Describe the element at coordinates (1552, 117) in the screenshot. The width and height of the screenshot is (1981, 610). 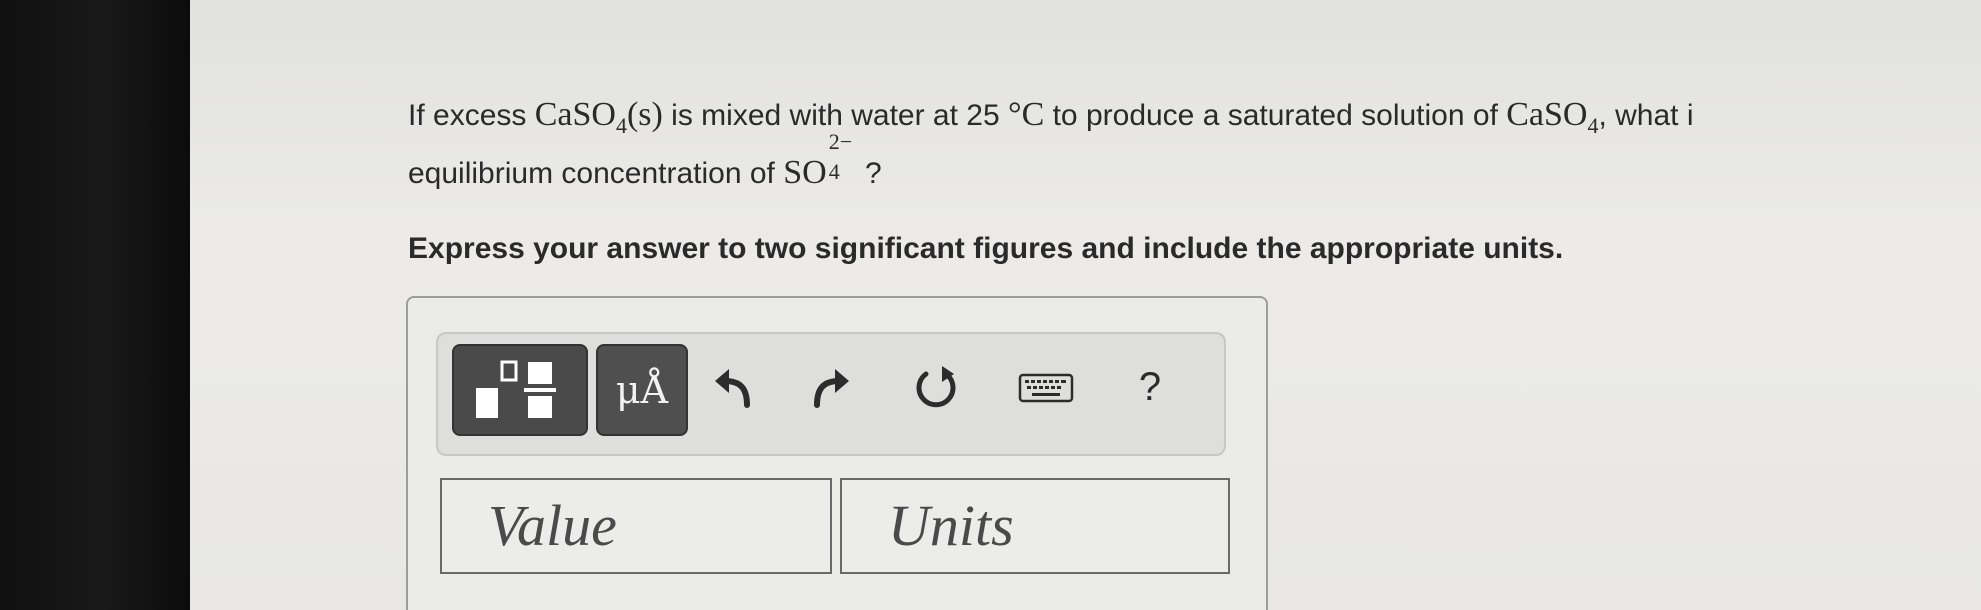
I see `formula-caso4-2: CaSO4` at that location.